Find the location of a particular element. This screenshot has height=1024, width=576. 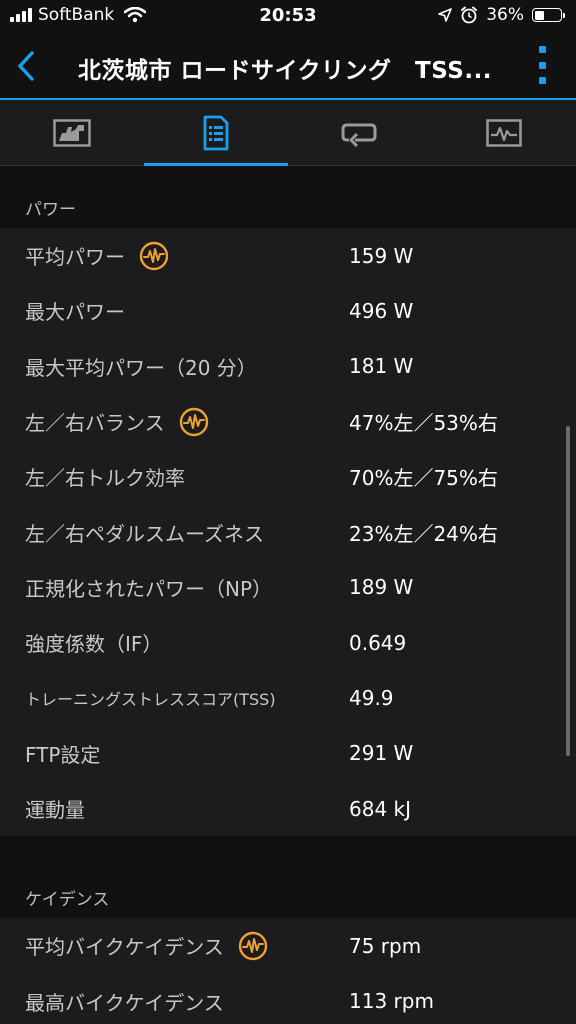

stat-label: 左／右バランス is located at coordinates (95, 423).